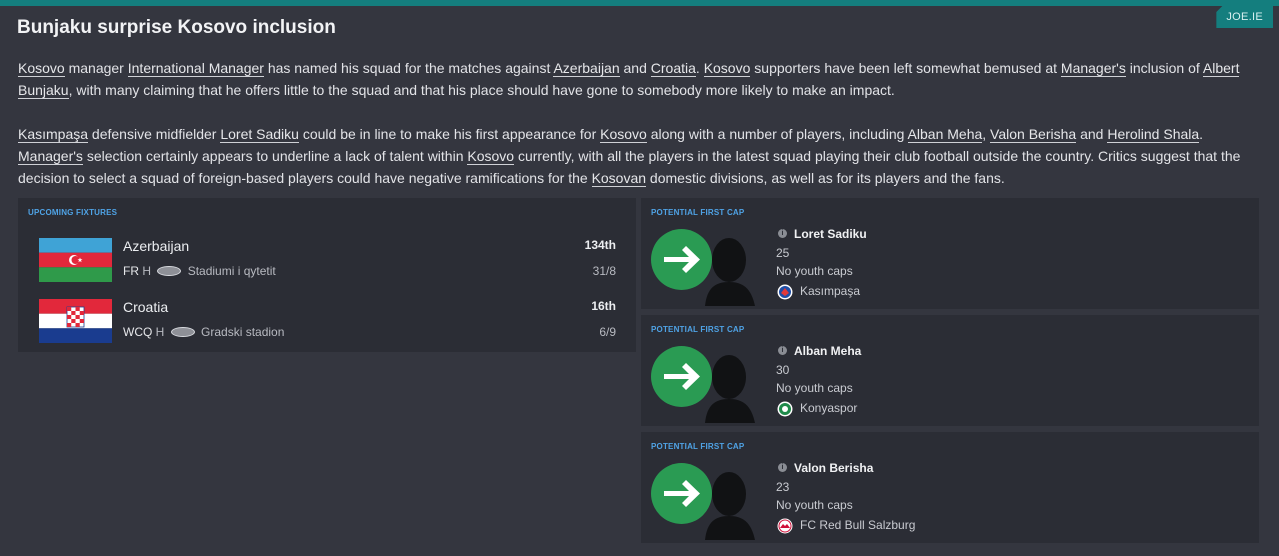 The image size is (1279, 556). What do you see at coordinates (75, 321) in the screenshot?
I see `croatia-flag-icon` at bounding box center [75, 321].